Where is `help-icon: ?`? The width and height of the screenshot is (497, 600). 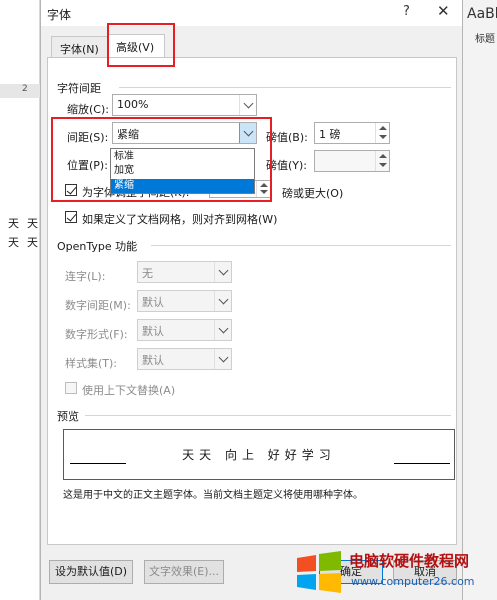 help-icon: ? is located at coordinates (406, 11).